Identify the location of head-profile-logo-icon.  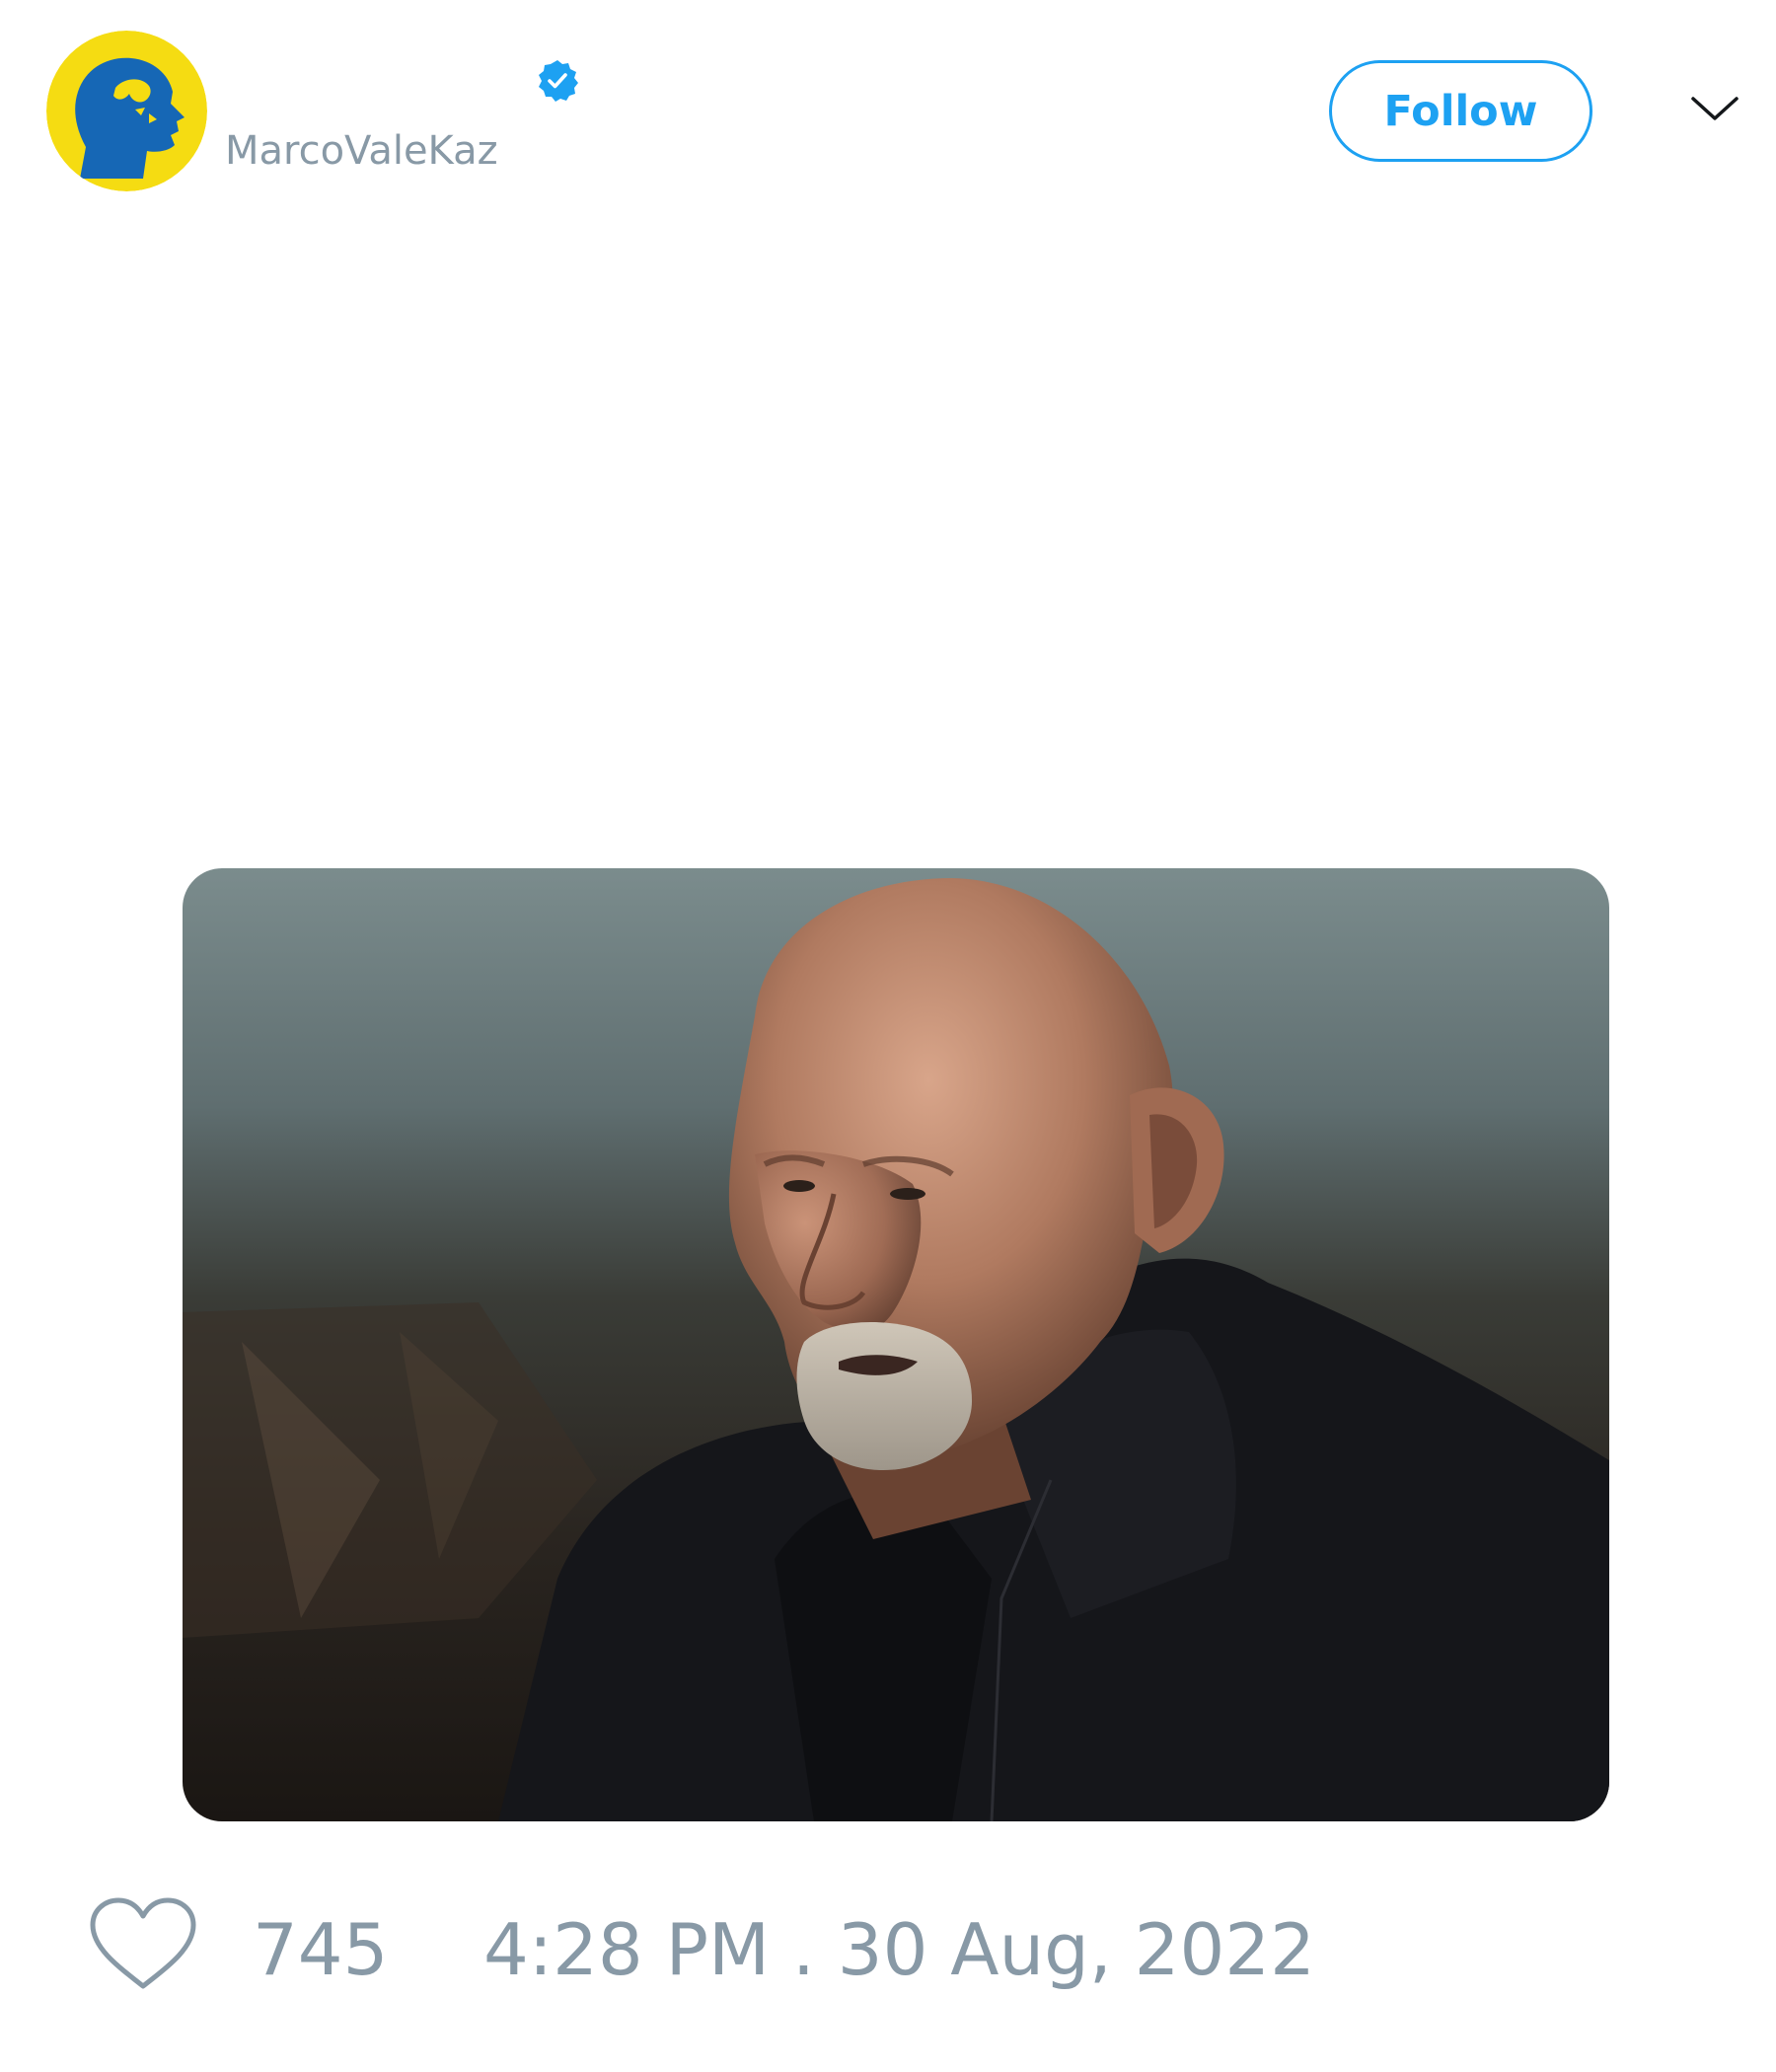
(127, 111).